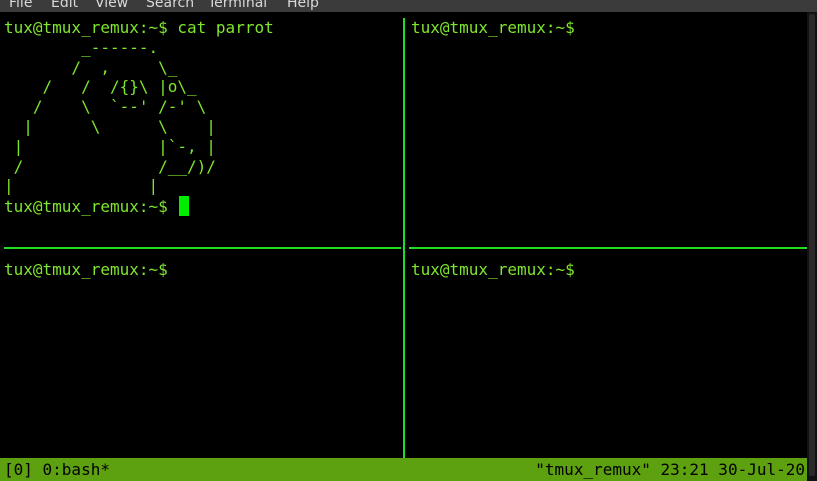  I want to click on status-window-list: [0] 0:bash*, so click(57, 469).